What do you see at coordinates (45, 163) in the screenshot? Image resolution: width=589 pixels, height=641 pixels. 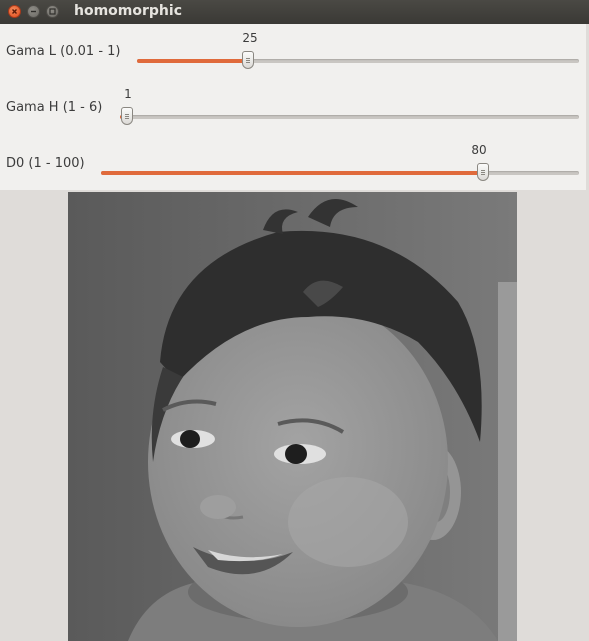 I see `d0-label: D0 (1 - 100)` at bounding box center [45, 163].